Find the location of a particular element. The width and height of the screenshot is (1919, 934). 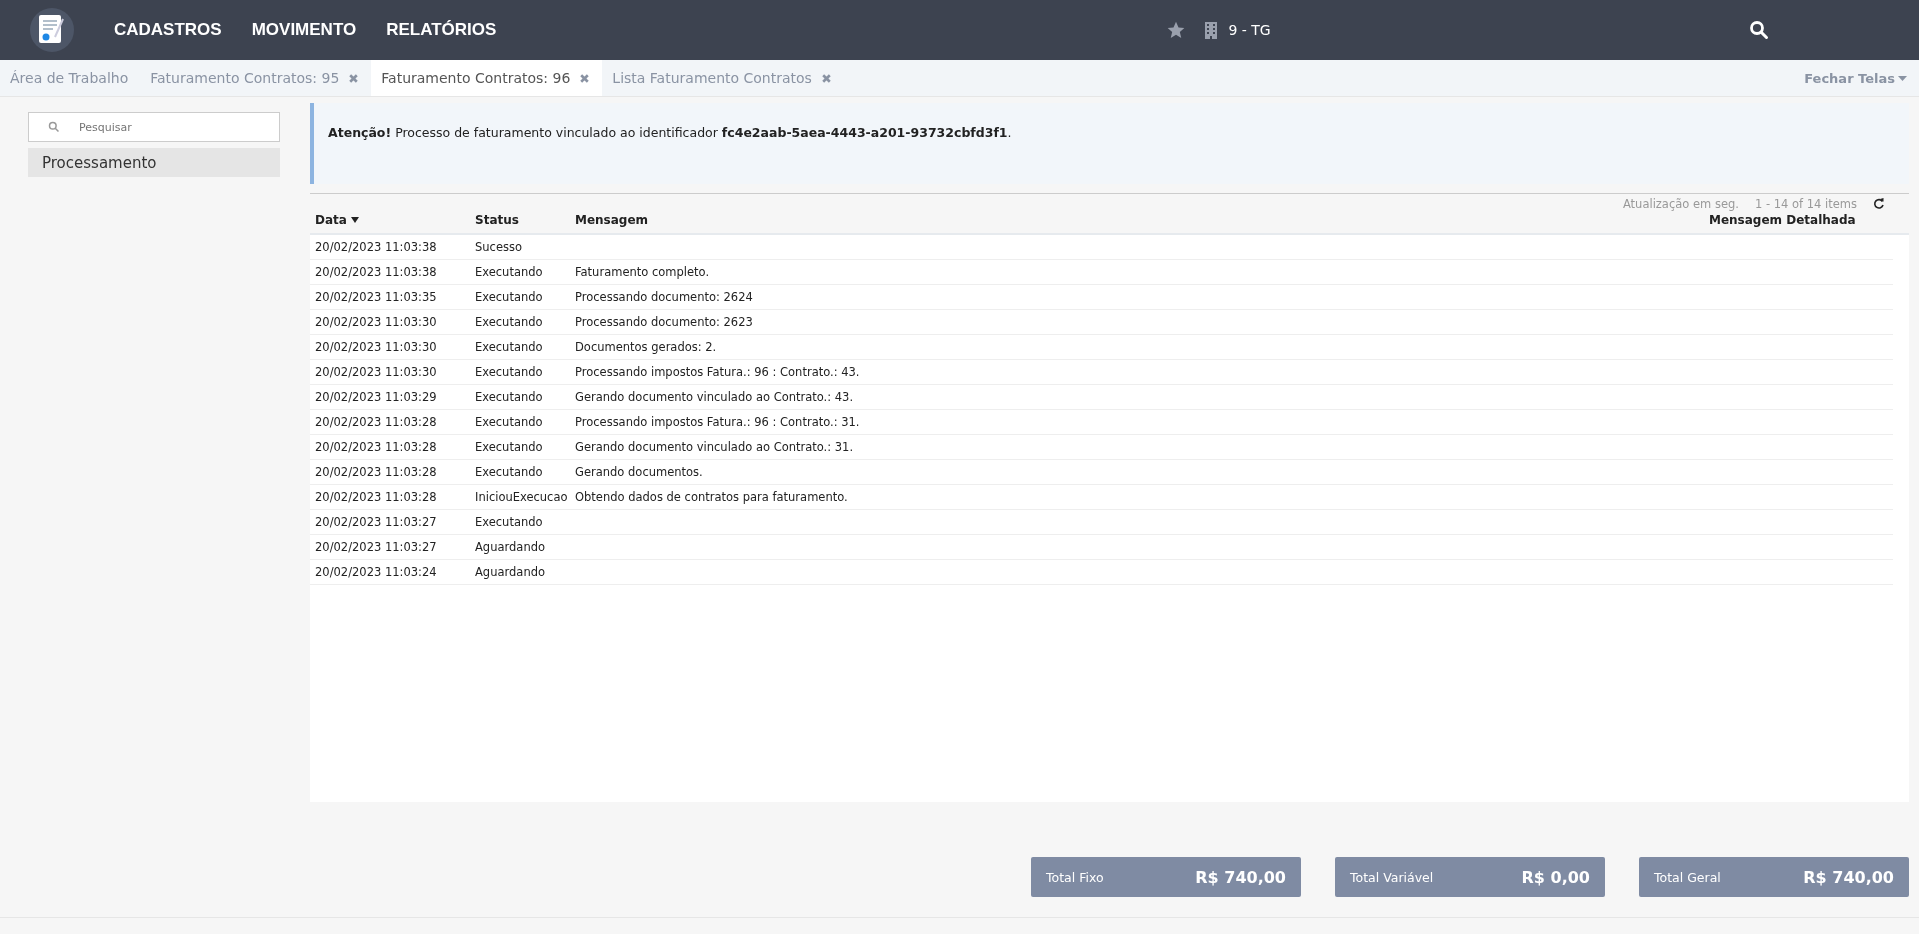

column-header: Data is located at coordinates (392, 220).